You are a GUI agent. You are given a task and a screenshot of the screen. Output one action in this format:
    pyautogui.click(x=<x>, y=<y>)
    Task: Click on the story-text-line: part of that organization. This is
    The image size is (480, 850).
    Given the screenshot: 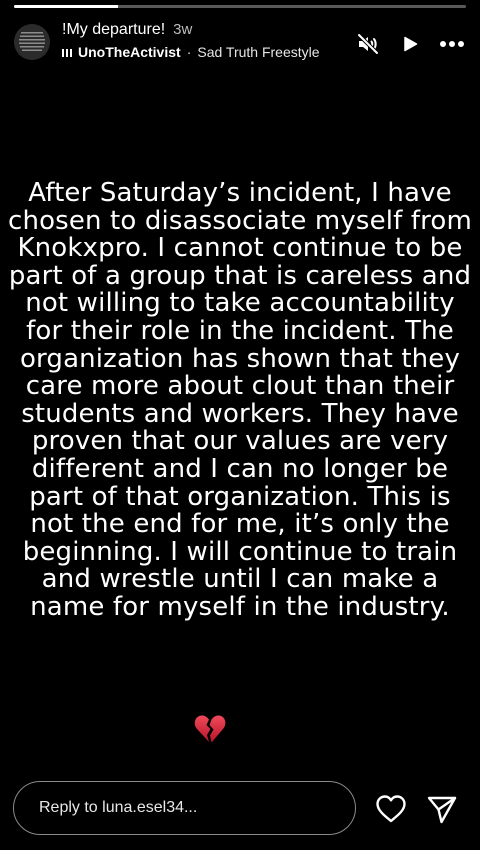 What is the action you would take?
    pyautogui.click(x=240, y=496)
    